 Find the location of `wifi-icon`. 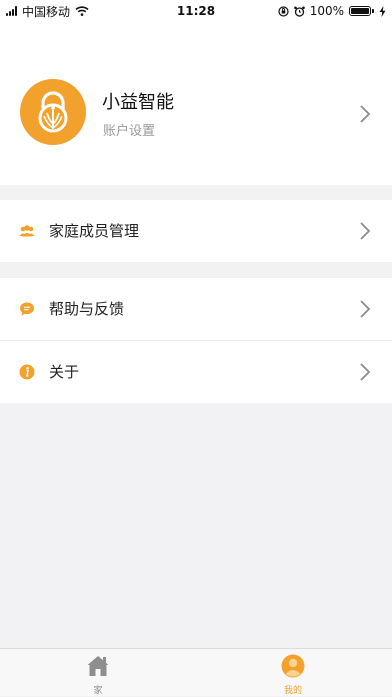

wifi-icon is located at coordinates (82, 11).